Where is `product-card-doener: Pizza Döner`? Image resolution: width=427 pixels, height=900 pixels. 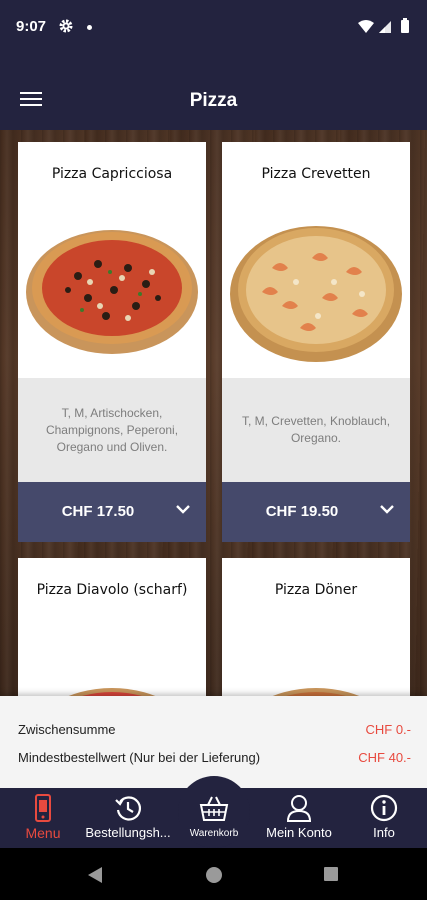 product-card-doener: Pizza Döner is located at coordinates (316, 627).